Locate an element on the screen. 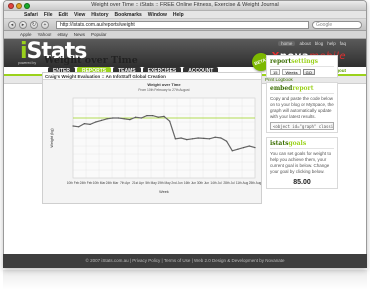  menu-safari: Safari is located at coordinates (31, 14).